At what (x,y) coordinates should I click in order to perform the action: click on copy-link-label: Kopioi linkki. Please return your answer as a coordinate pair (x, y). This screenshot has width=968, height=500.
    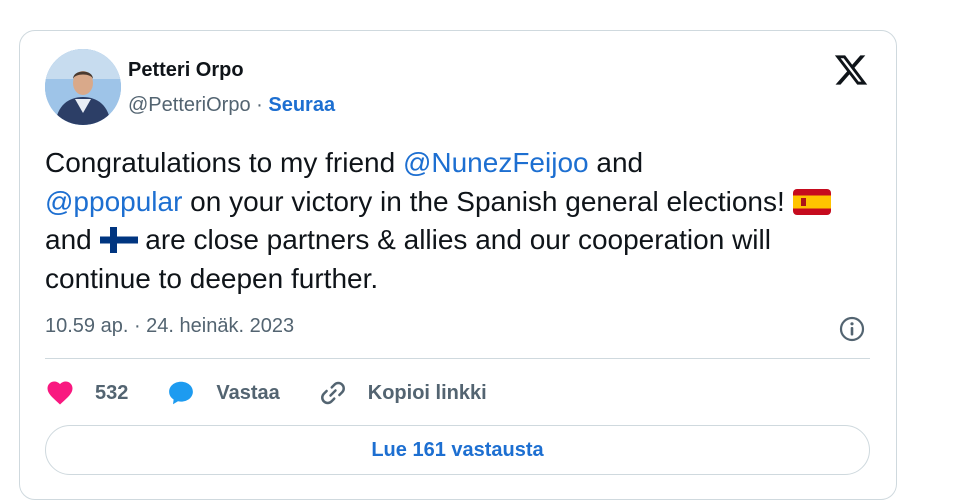
    Looking at the image, I should click on (427, 392).